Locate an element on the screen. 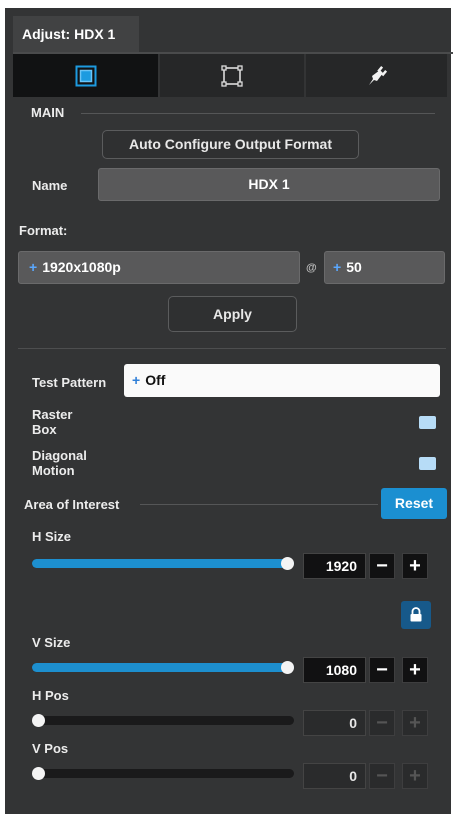 Image resolution: width=455 pixels, height=816 pixels. v-size-increment-button: + is located at coordinates (415, 670).